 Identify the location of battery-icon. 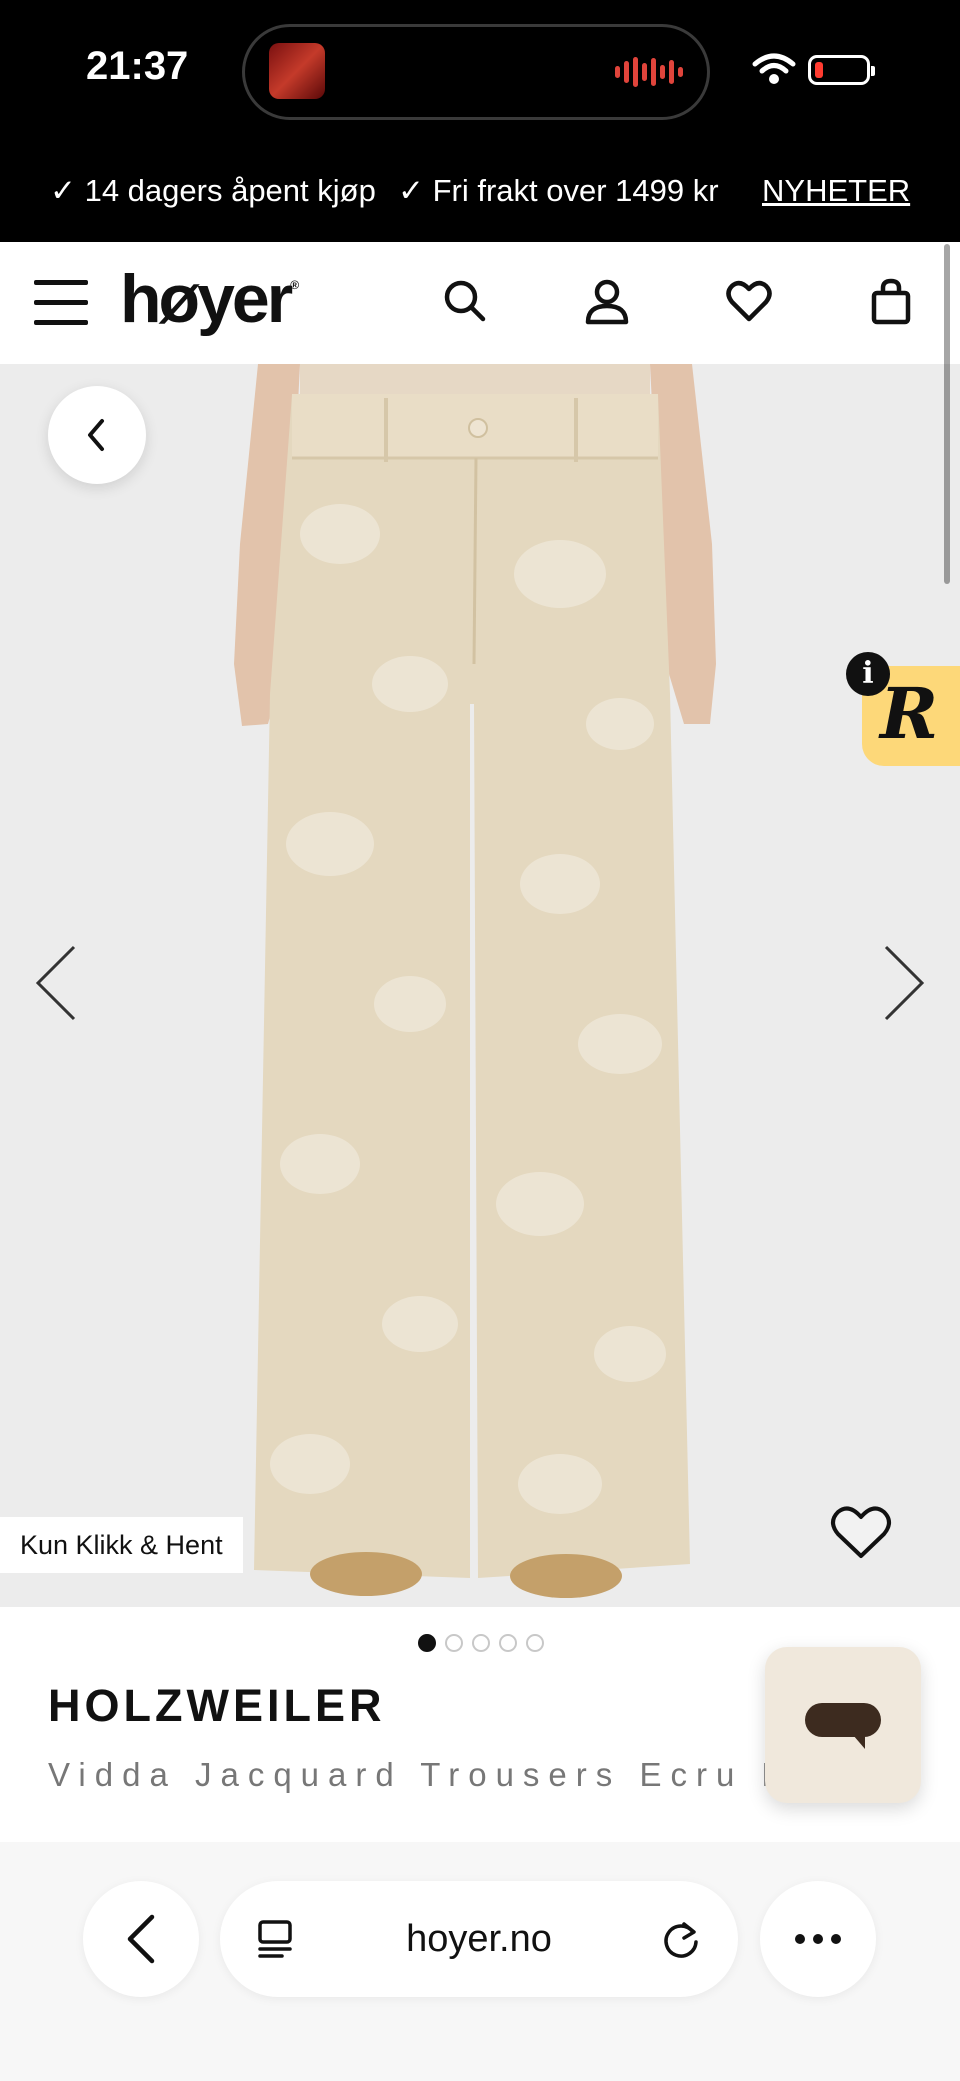
(841, 70).